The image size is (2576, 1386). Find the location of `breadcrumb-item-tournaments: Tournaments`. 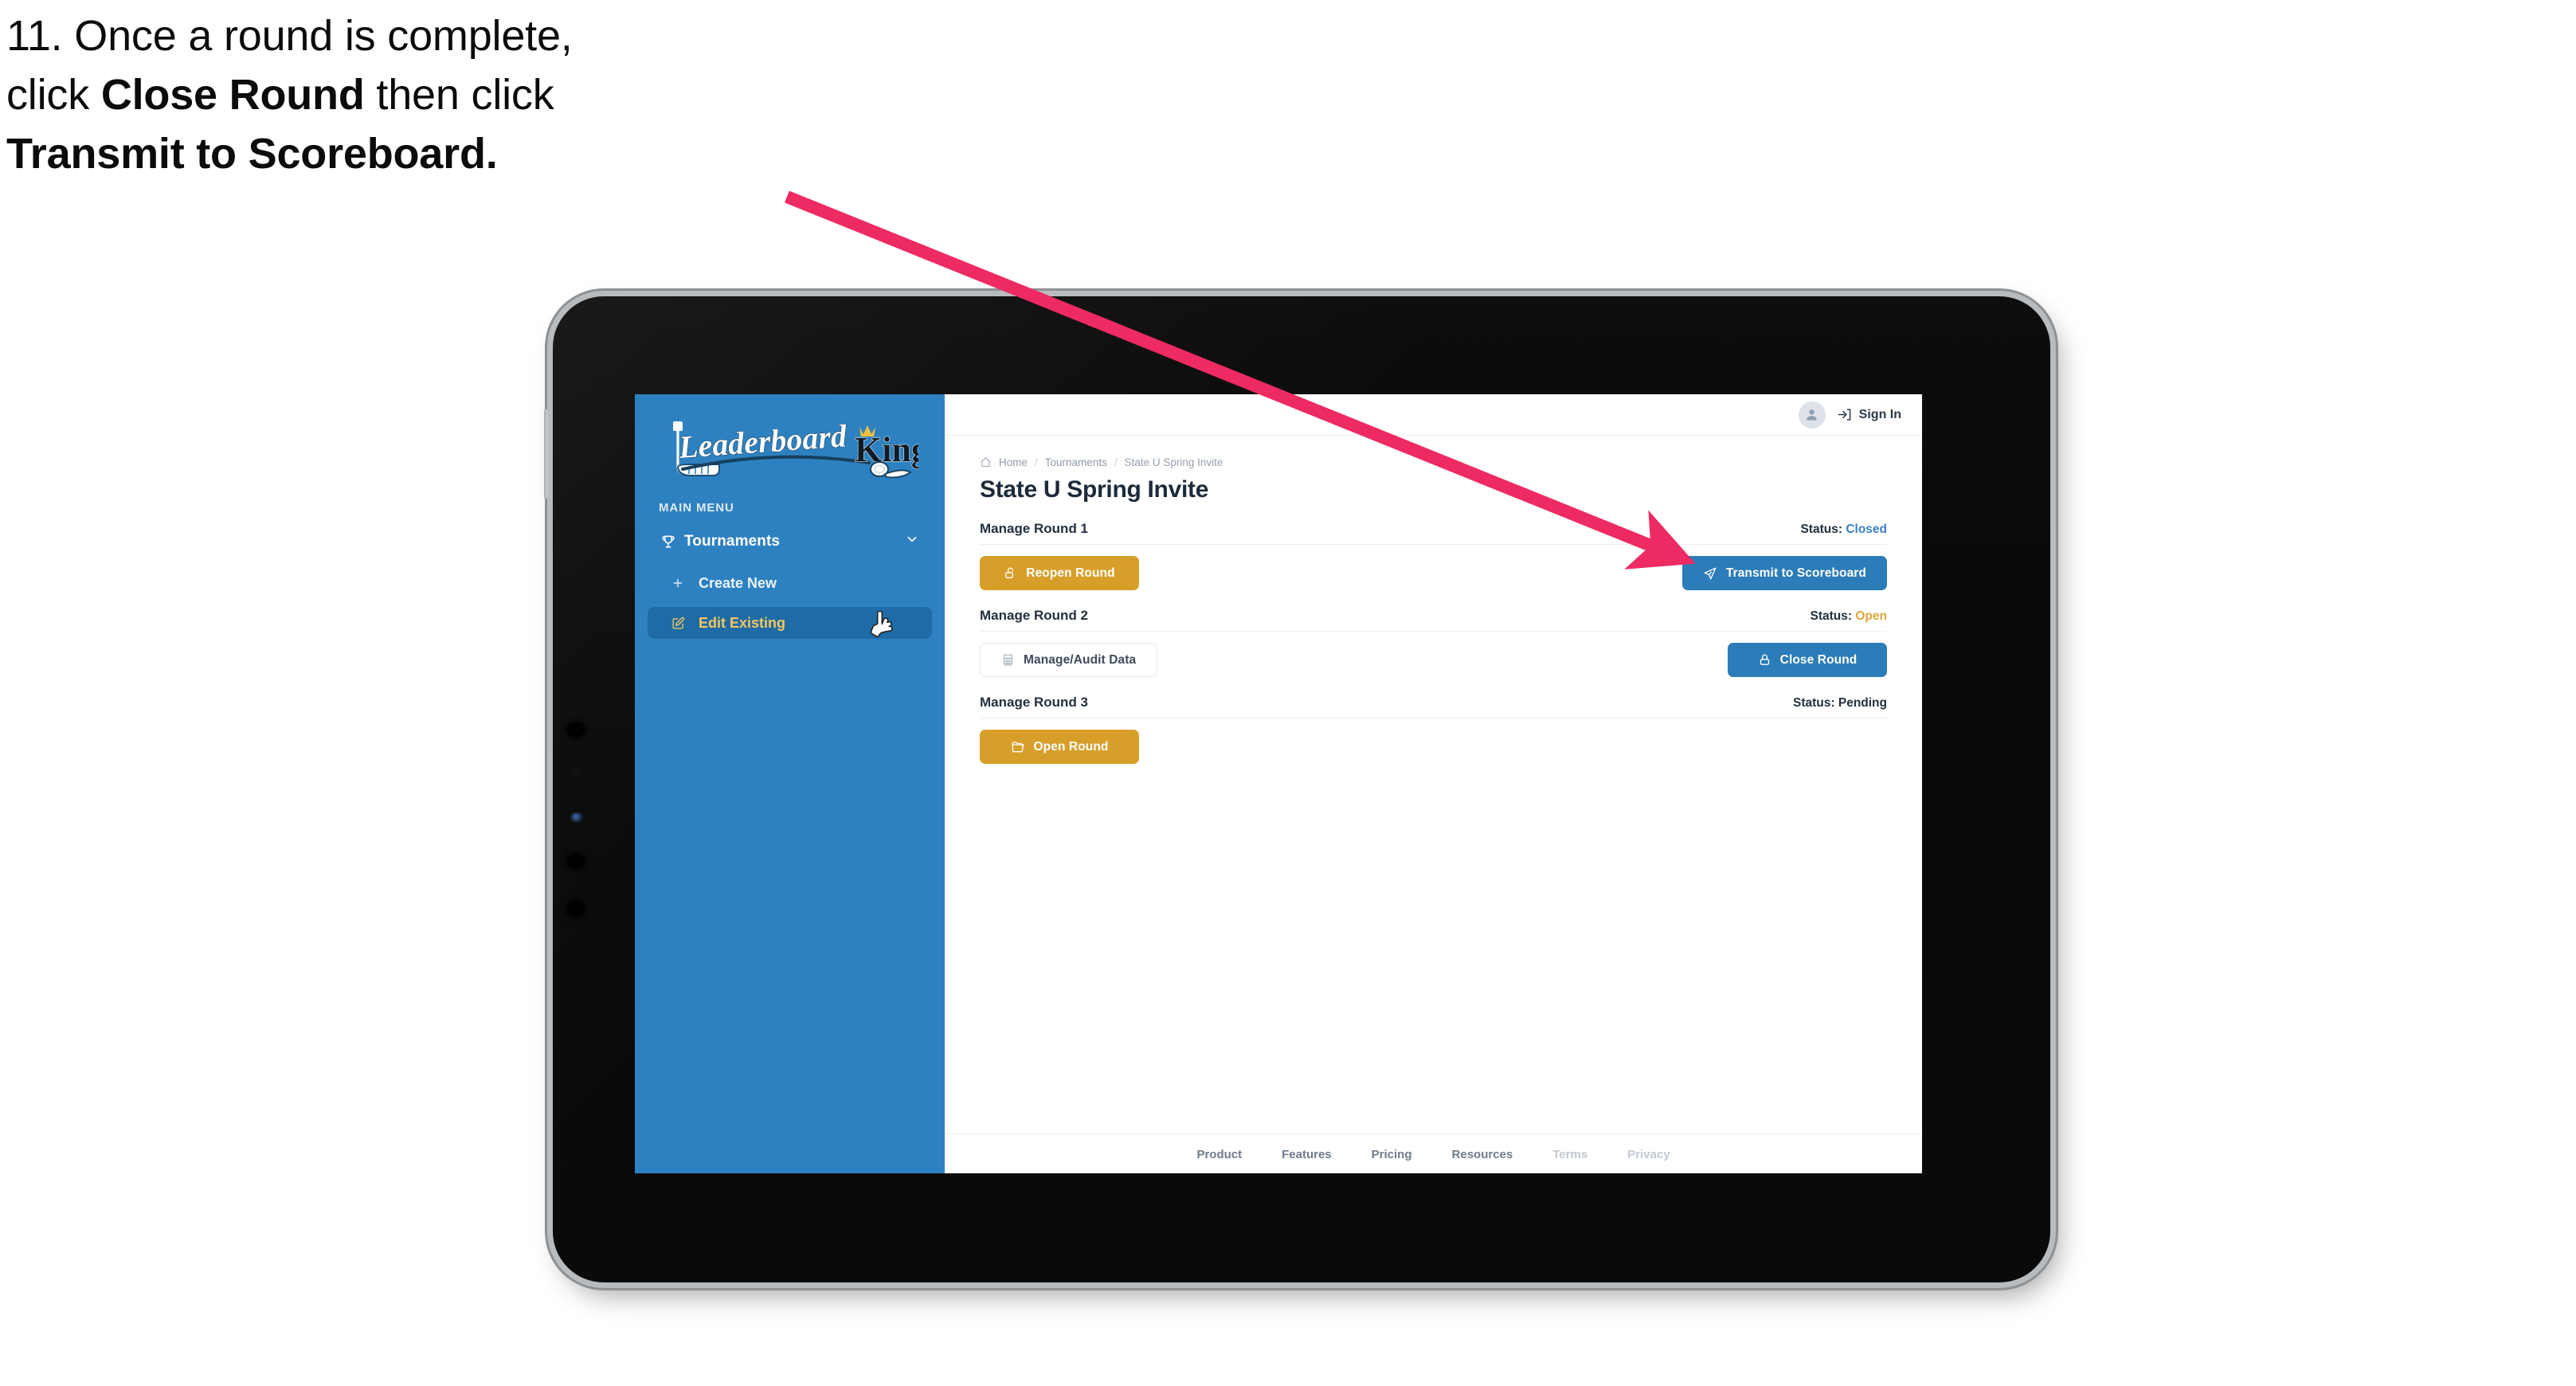

breadcrumb-item-tournaments: Tournaments is located at coordinates (1076, 462).